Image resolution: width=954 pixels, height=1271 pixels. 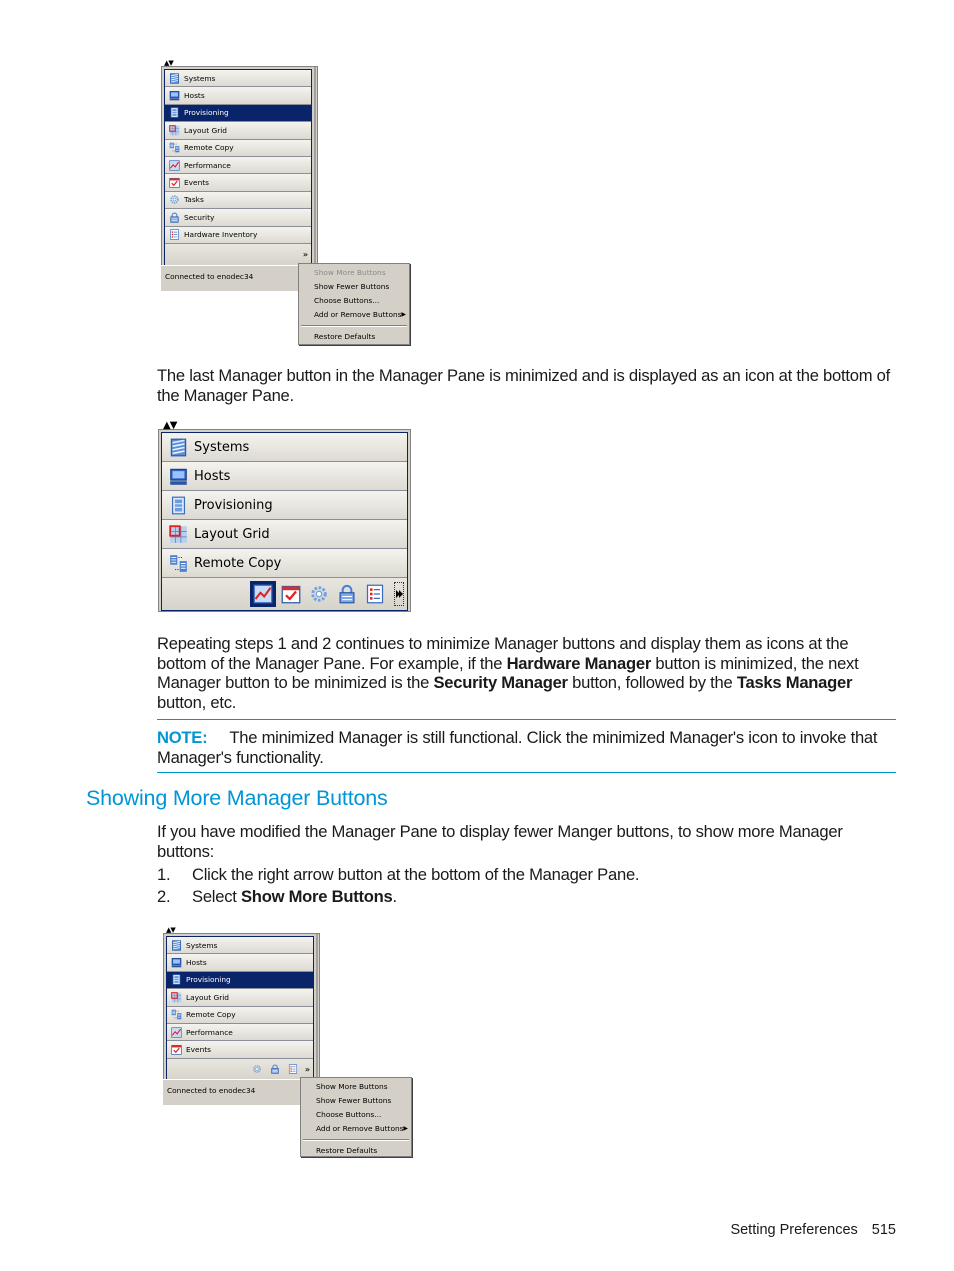 I want to click on layout-grid-icon, so click(x=176, y=997).